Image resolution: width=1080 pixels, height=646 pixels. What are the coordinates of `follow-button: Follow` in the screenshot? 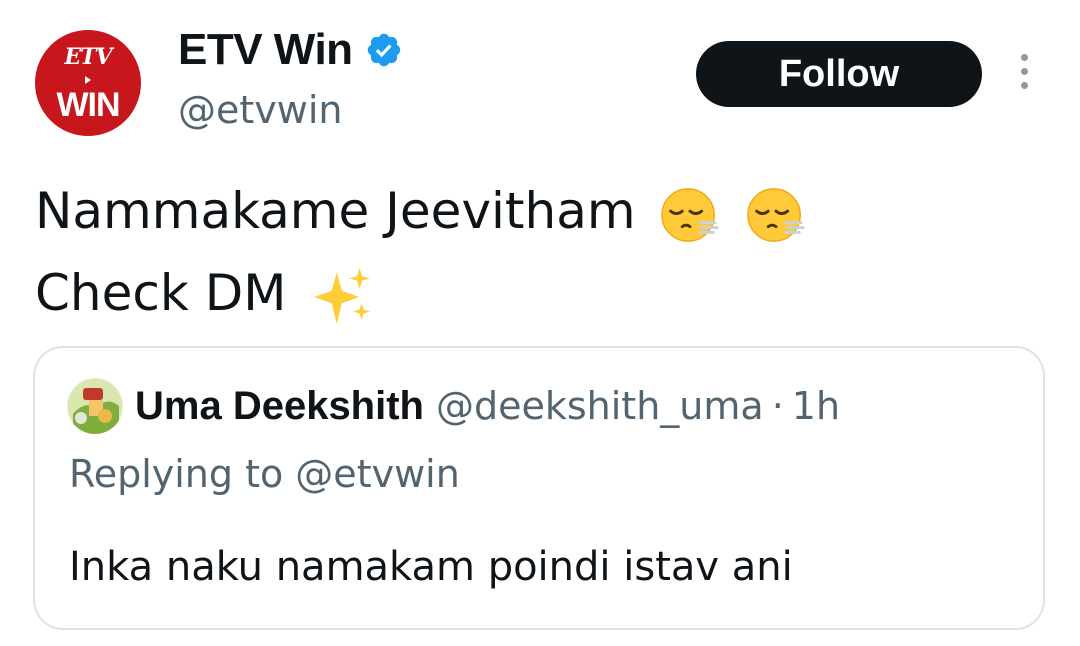 It's located at (839, 74).